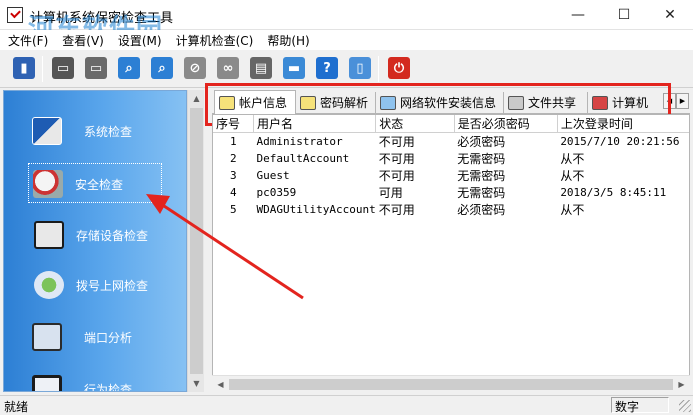  I want to click on search-icon: ⌕, so click(129, 68).